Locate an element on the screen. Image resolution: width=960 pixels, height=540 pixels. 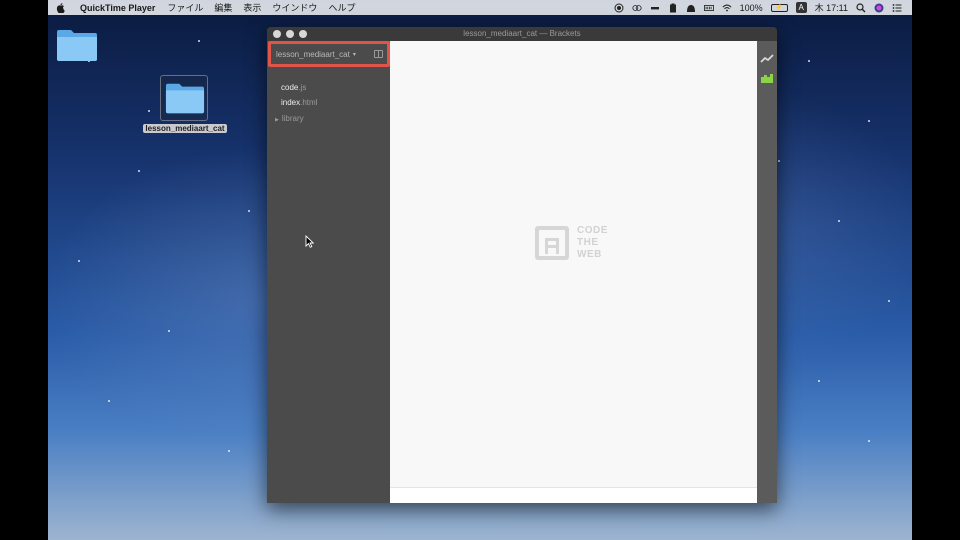
spotlight-search-icon is located at coordinates (861, 7).